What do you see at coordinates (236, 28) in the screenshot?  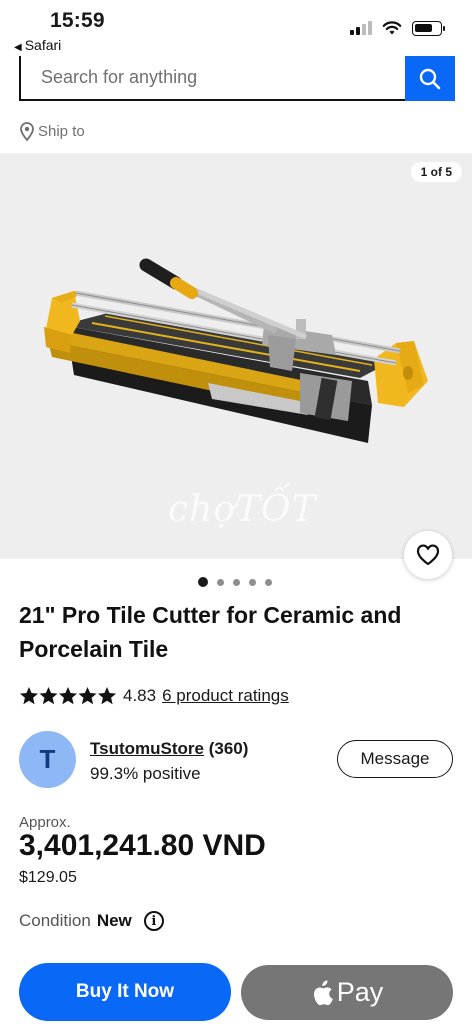 I see `status-bar: 15:59 ◀ Safari` at bounding box center [236, 28].